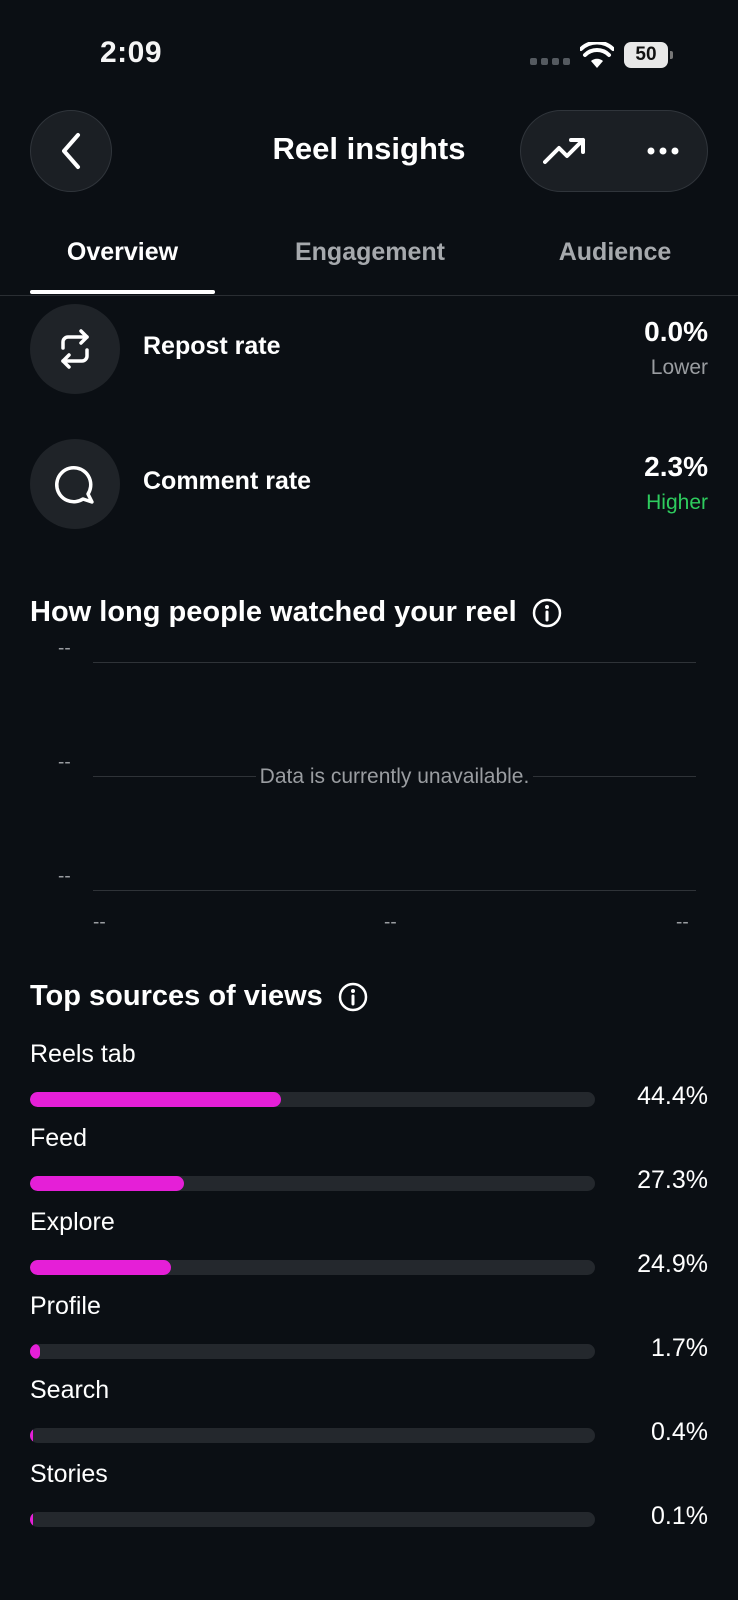 The image size is (738, 1600). What do you see at coordinates (122, 292) in the screenshot?
I see `active-tab-indicator` at bounding box center [122, 292].